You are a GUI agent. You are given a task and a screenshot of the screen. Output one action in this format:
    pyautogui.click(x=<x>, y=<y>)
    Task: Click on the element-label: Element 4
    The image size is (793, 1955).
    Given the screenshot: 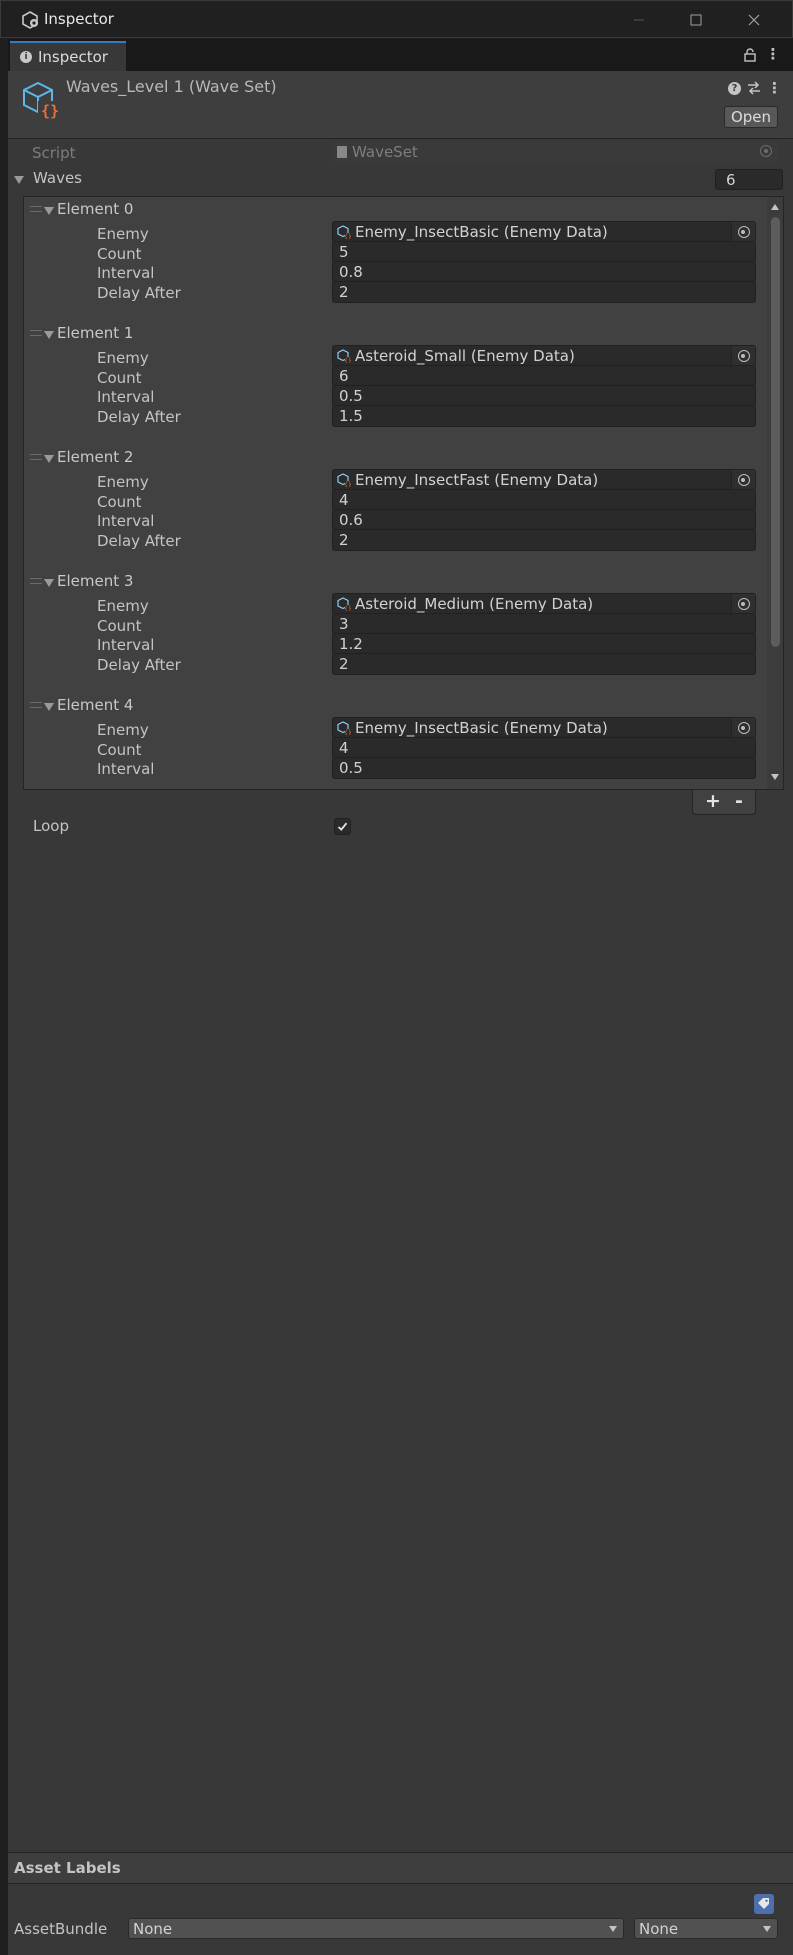 What is the action you would take?
    pyautogui.click(x=95, y=705)
    